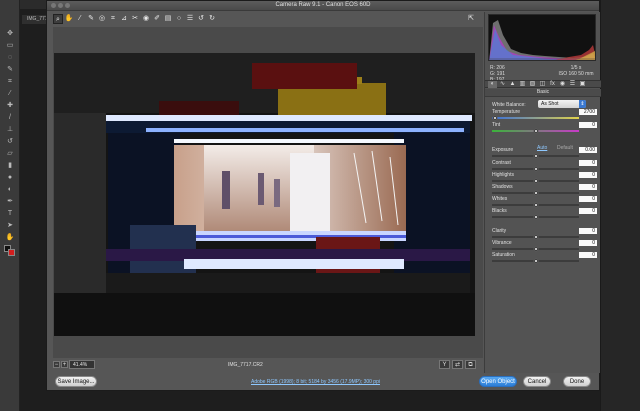 The height and width of the screenshot is (411, 640). Describe the element at coordinates (494, 118) in the screenshot. I see `temperature-slider-thumb` at that location.